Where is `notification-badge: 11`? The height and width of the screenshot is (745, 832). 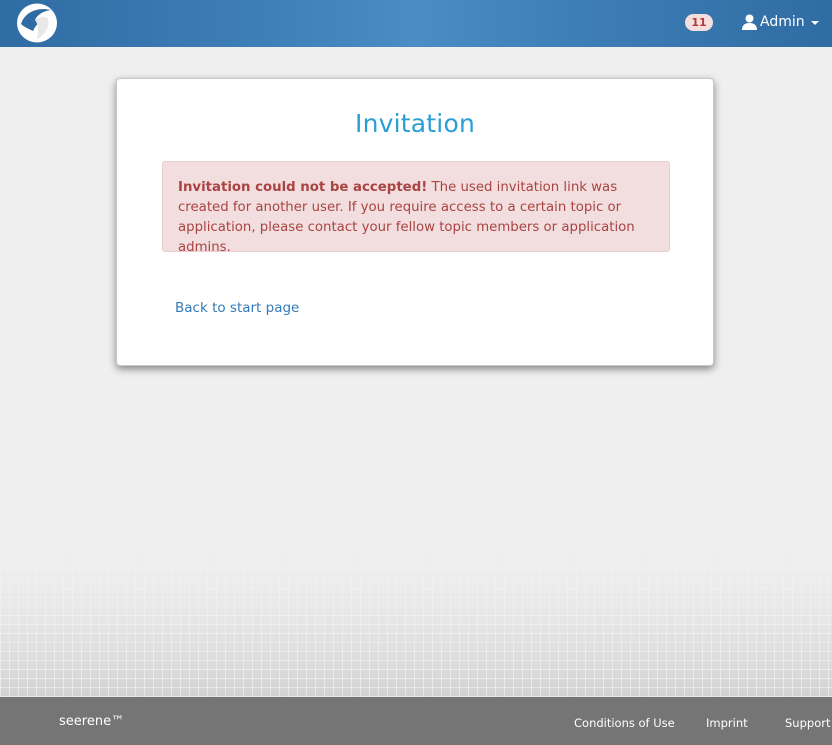
notification-badge: 11 is located at coordinates (699, 22).